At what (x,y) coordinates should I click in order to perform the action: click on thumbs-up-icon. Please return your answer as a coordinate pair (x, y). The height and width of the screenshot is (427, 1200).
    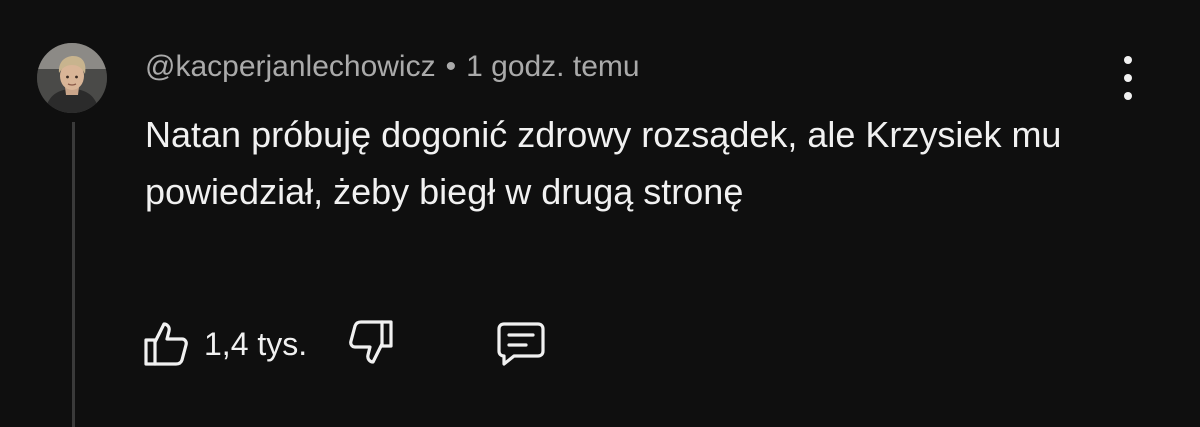
    Looking at the image, I should click on (166, 344).